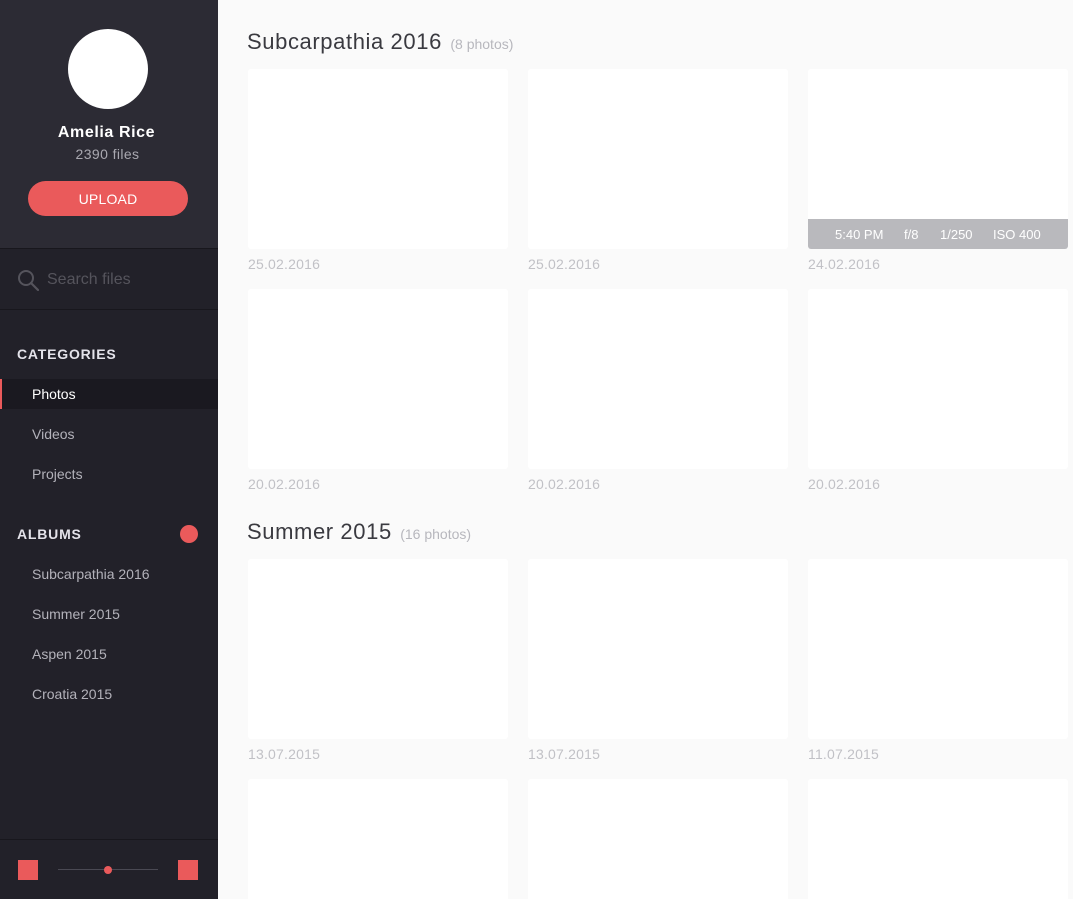 This screenshot has height=899, width=1073. I want to click on exif-overlay: 5:40 PM f/8 1/250 ISO 400, so click(938, 234).